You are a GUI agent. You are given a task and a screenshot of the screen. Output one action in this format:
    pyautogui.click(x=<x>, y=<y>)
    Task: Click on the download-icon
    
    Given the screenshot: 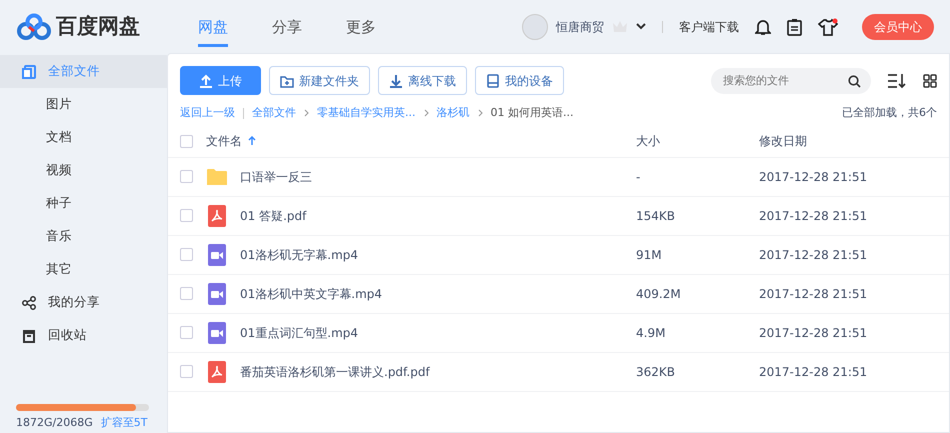 What is the action you would take?
    pyautogui.click(x=396, y=81)
    